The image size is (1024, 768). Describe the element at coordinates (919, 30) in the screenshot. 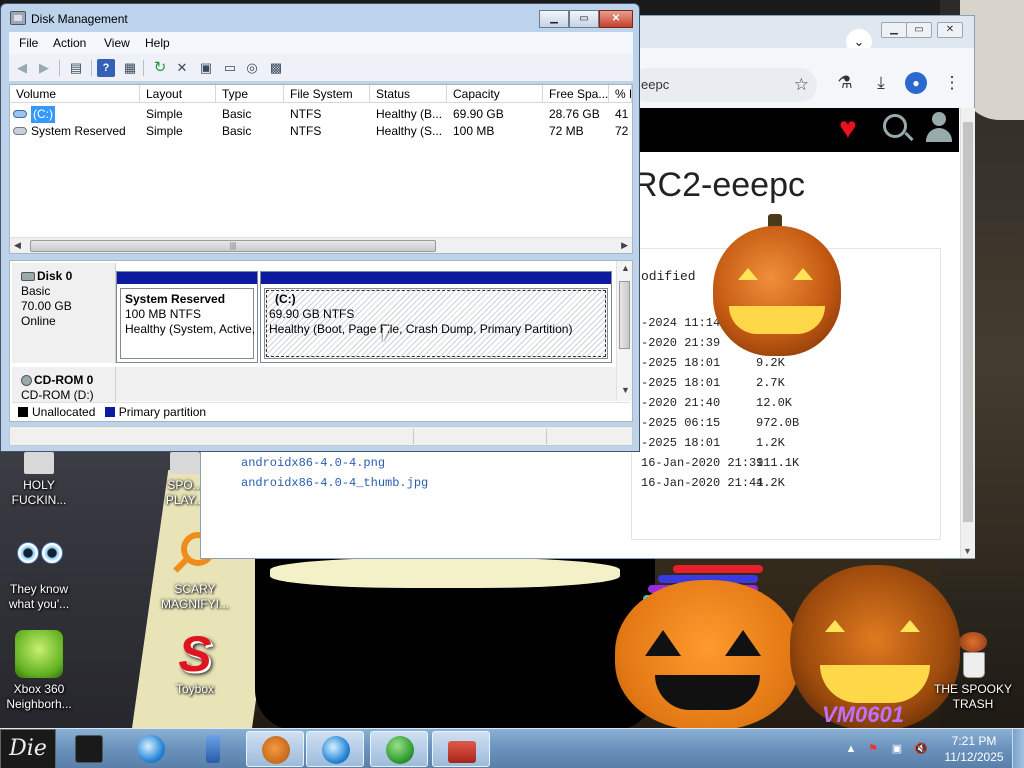

I see `browser-maximize-button: ▭` at that location.